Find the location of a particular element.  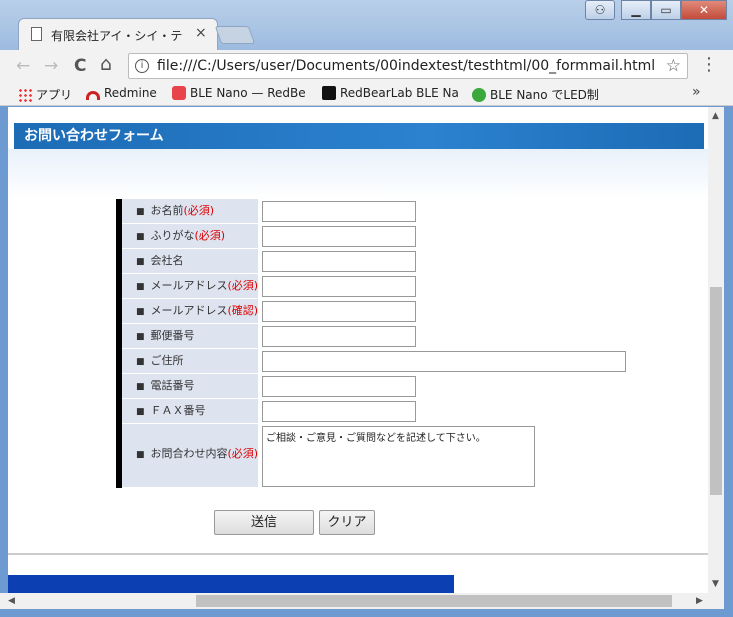

bookmark-star-icon: ☆ is located at coordinates (673, 66).